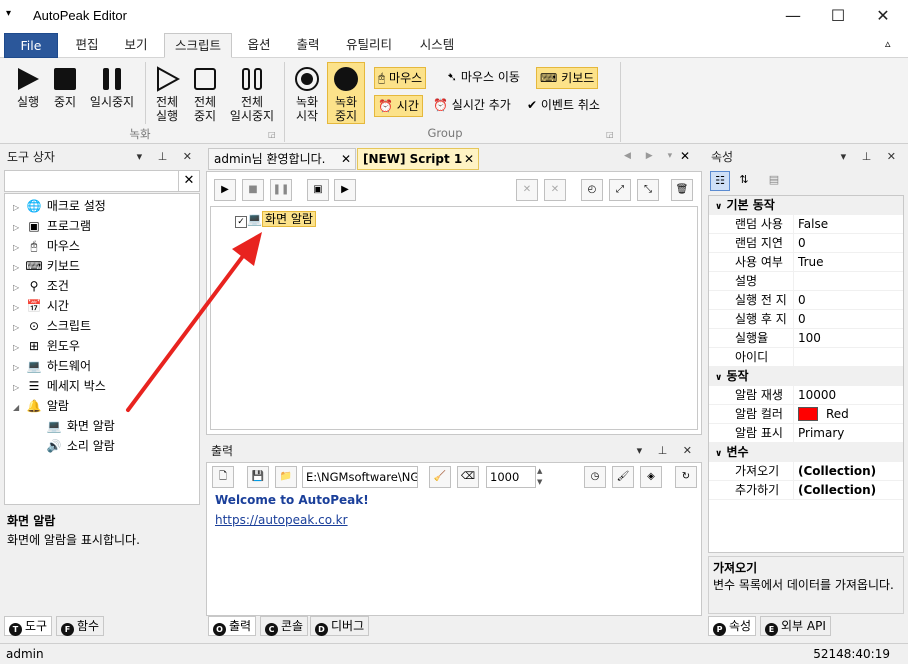  Describe the element at coordinates (472, 106) in the screenshot. I see `realtime-add-button: ⏰ 실시간 추가` at that location.